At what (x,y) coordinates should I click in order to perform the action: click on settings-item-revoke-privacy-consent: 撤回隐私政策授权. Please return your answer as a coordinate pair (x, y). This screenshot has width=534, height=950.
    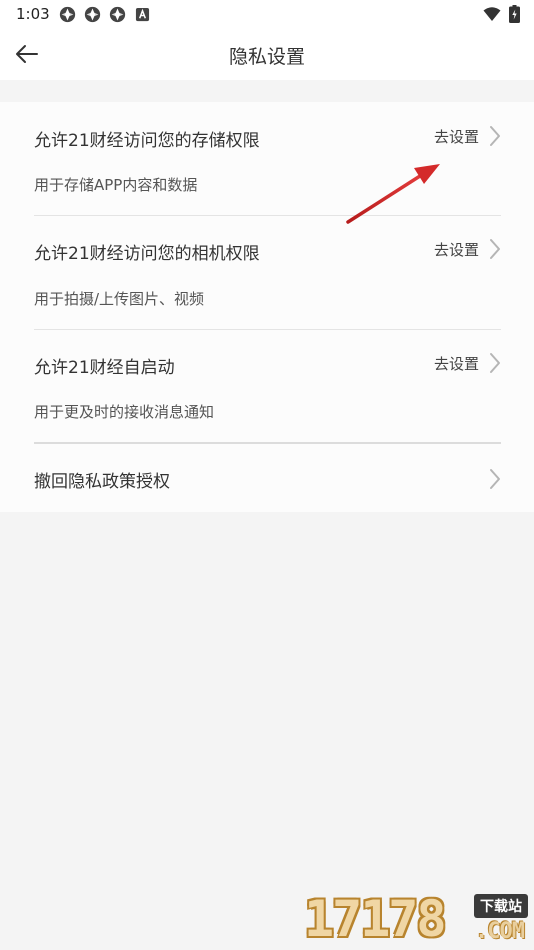
    Looking at the image, I should click on (267, 478).